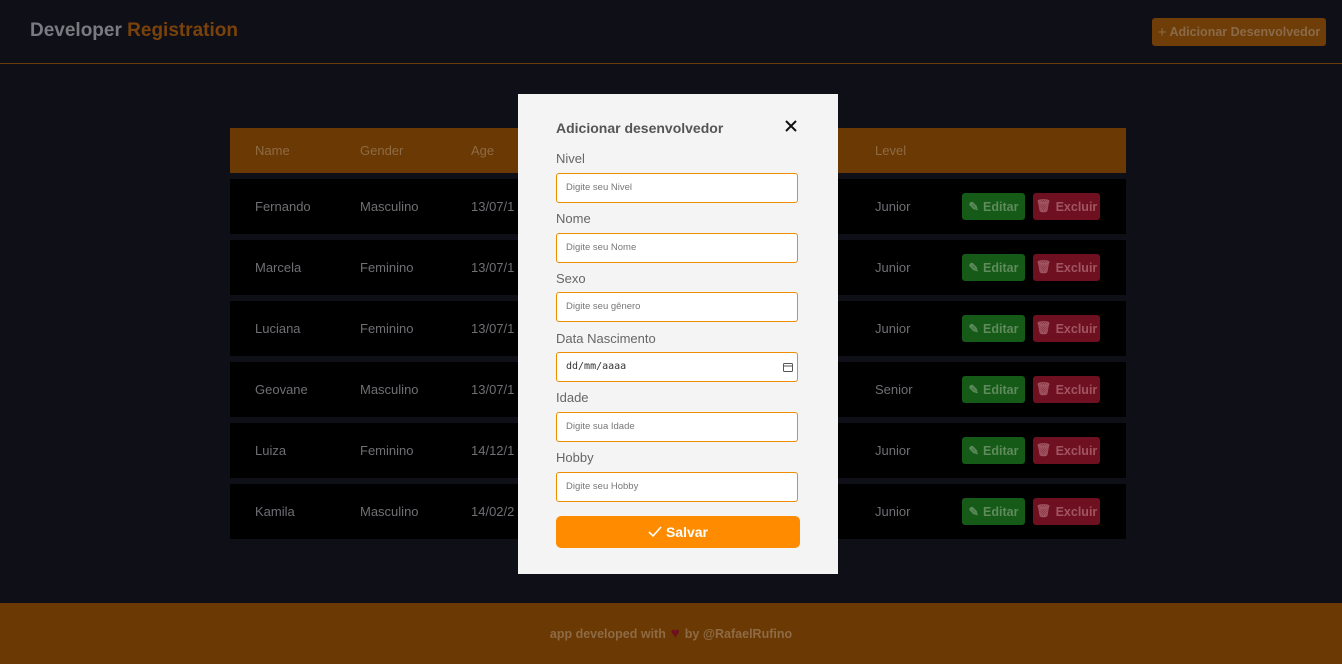  I want to click on heart-icon: ♥, so click(675, 633).